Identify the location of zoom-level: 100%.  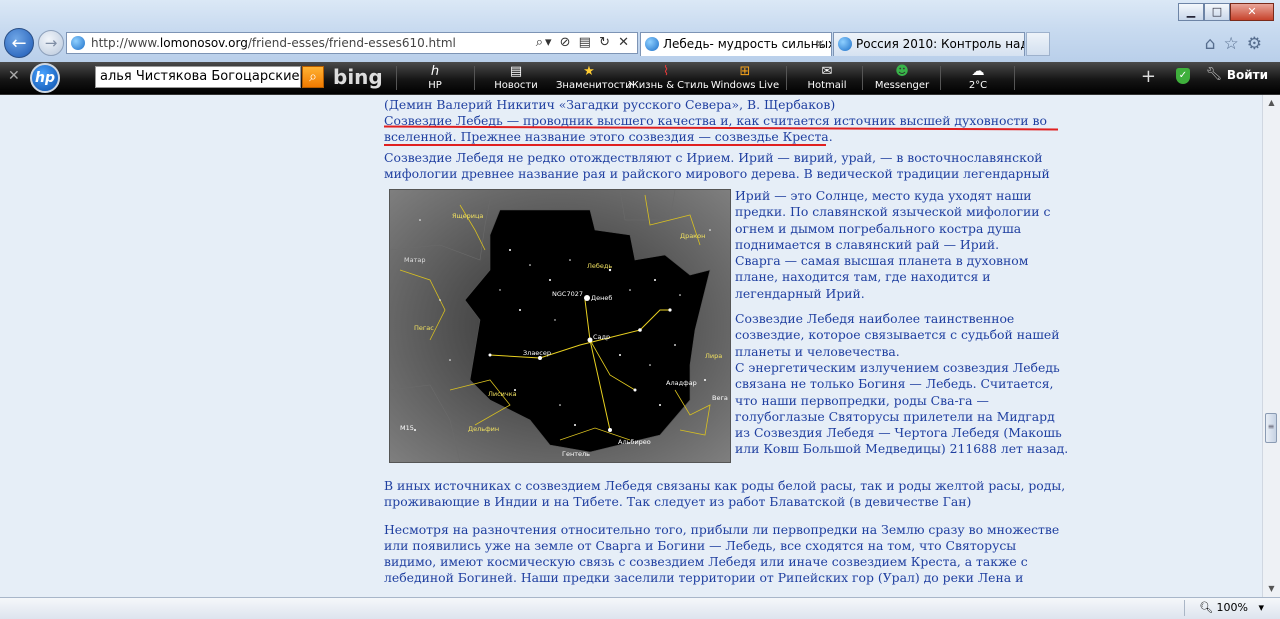
(1232, 607).